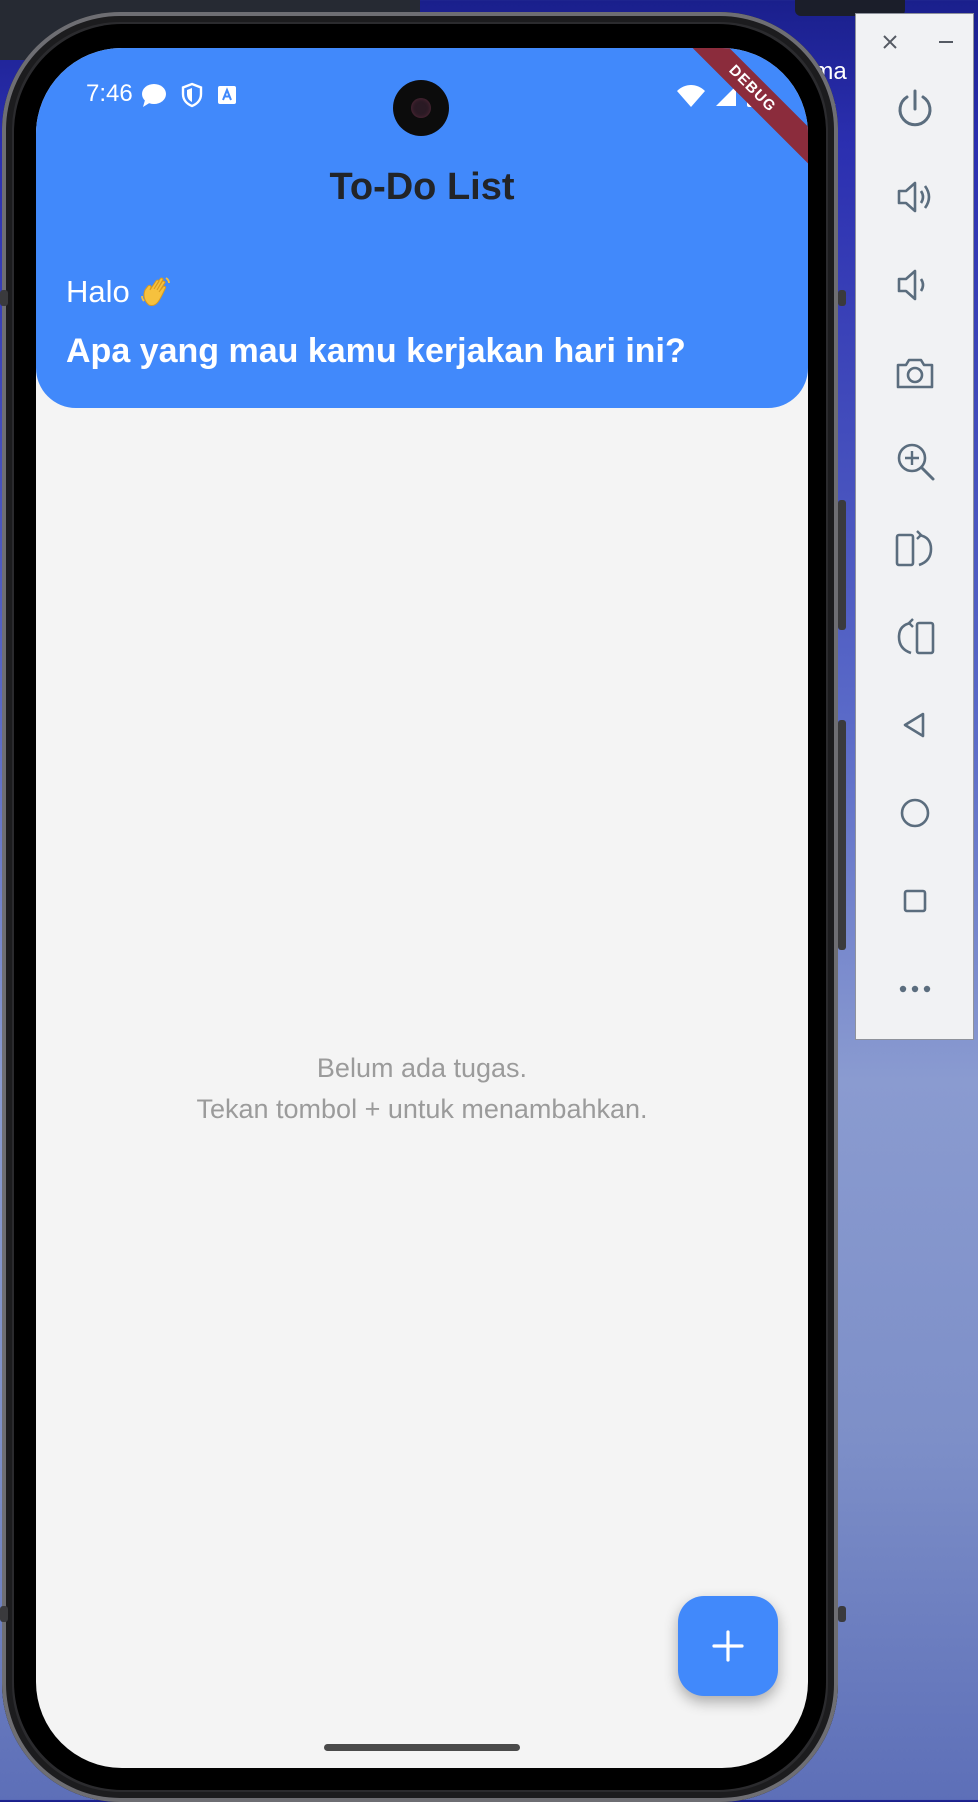  I want to click on app-notification-icon, so click(227, 95).